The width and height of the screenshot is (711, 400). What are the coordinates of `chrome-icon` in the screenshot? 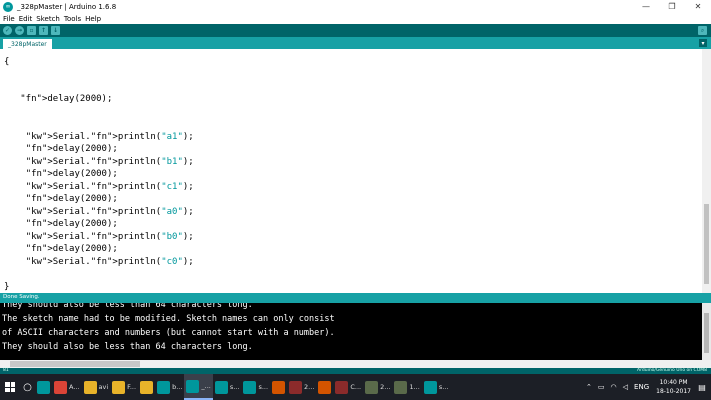 It's located at (60, 387).